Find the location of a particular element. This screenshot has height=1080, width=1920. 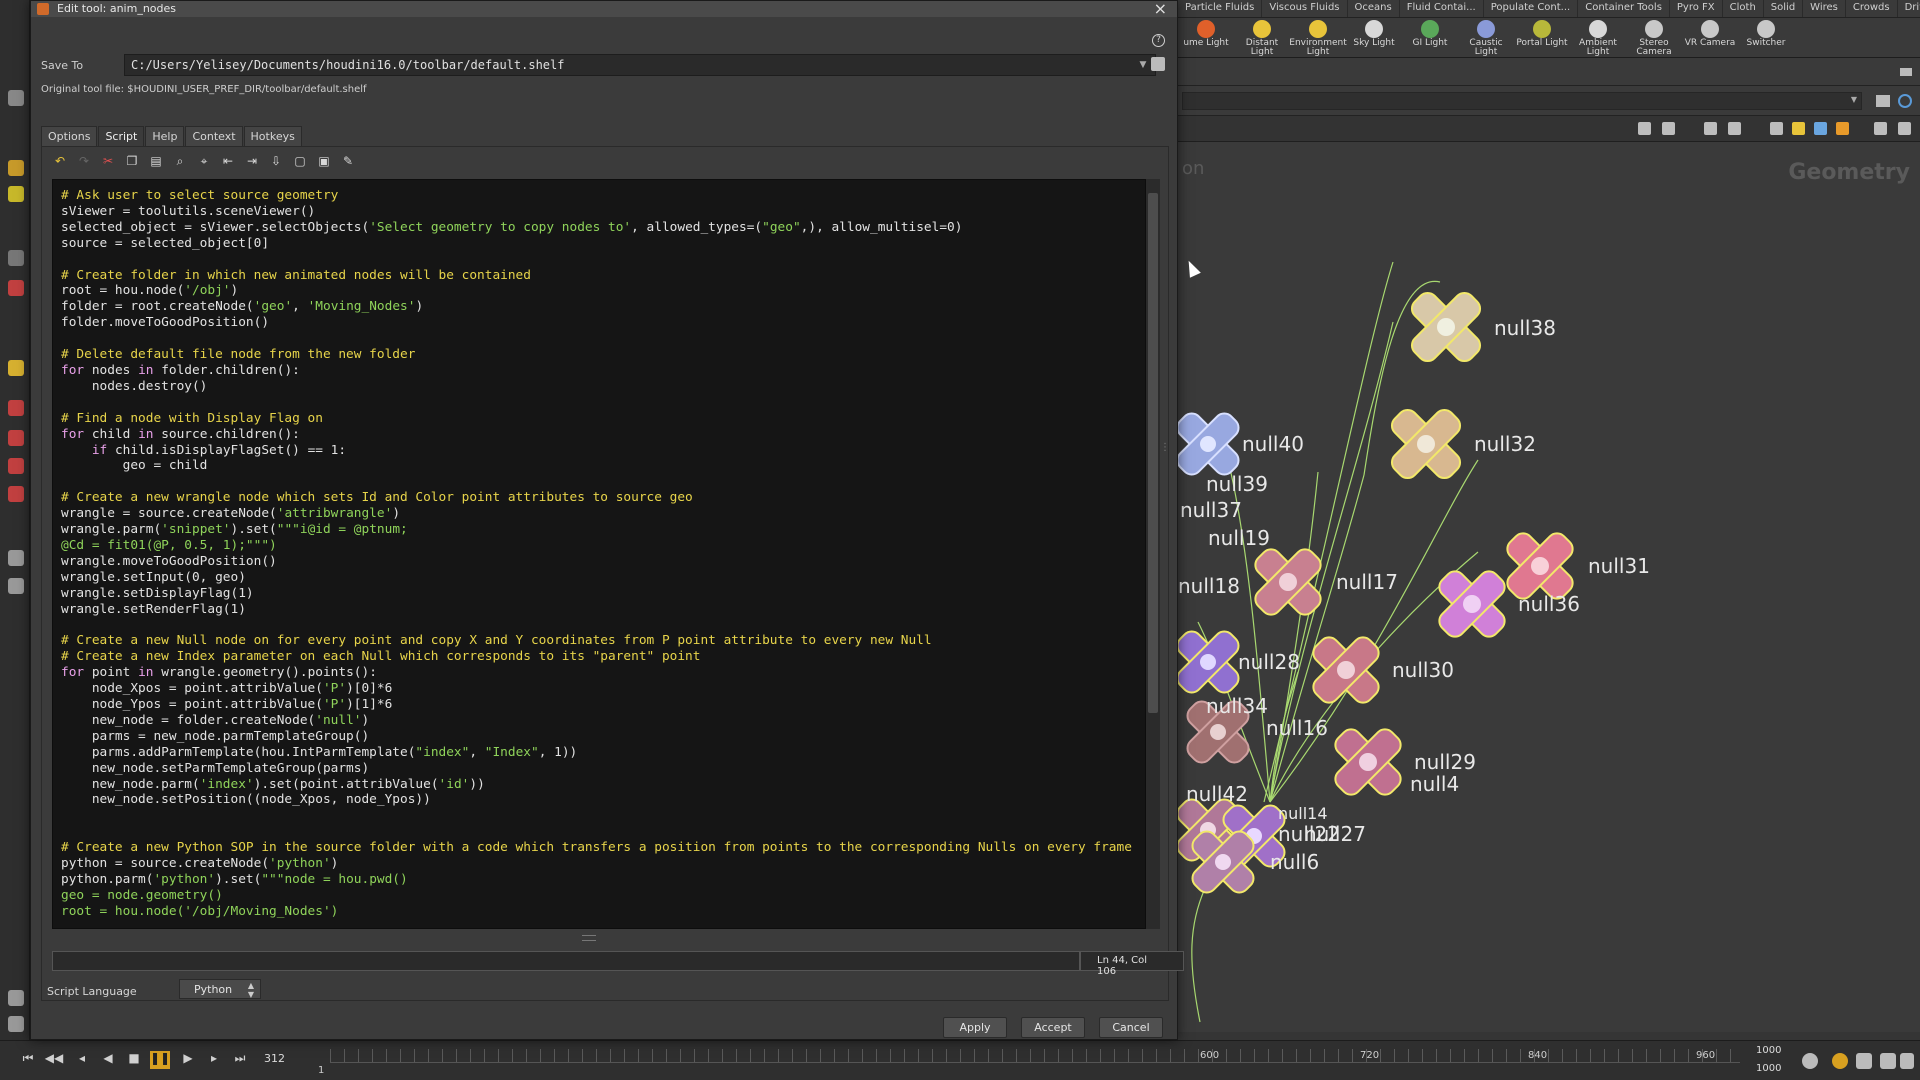

tab-options: Options is located at coordinates (69, 136).